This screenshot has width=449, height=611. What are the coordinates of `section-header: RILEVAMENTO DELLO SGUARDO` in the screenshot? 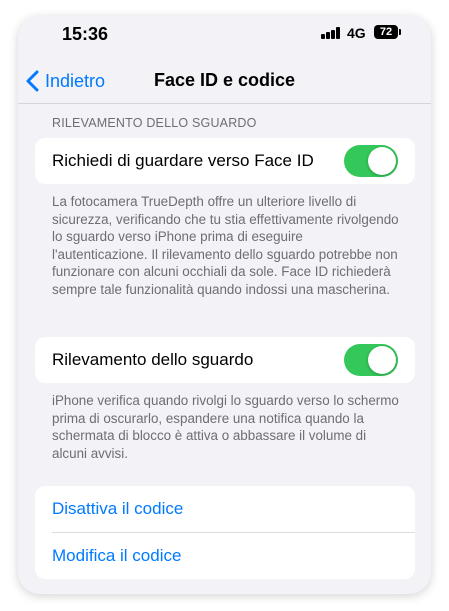 It's located at (154, 123).